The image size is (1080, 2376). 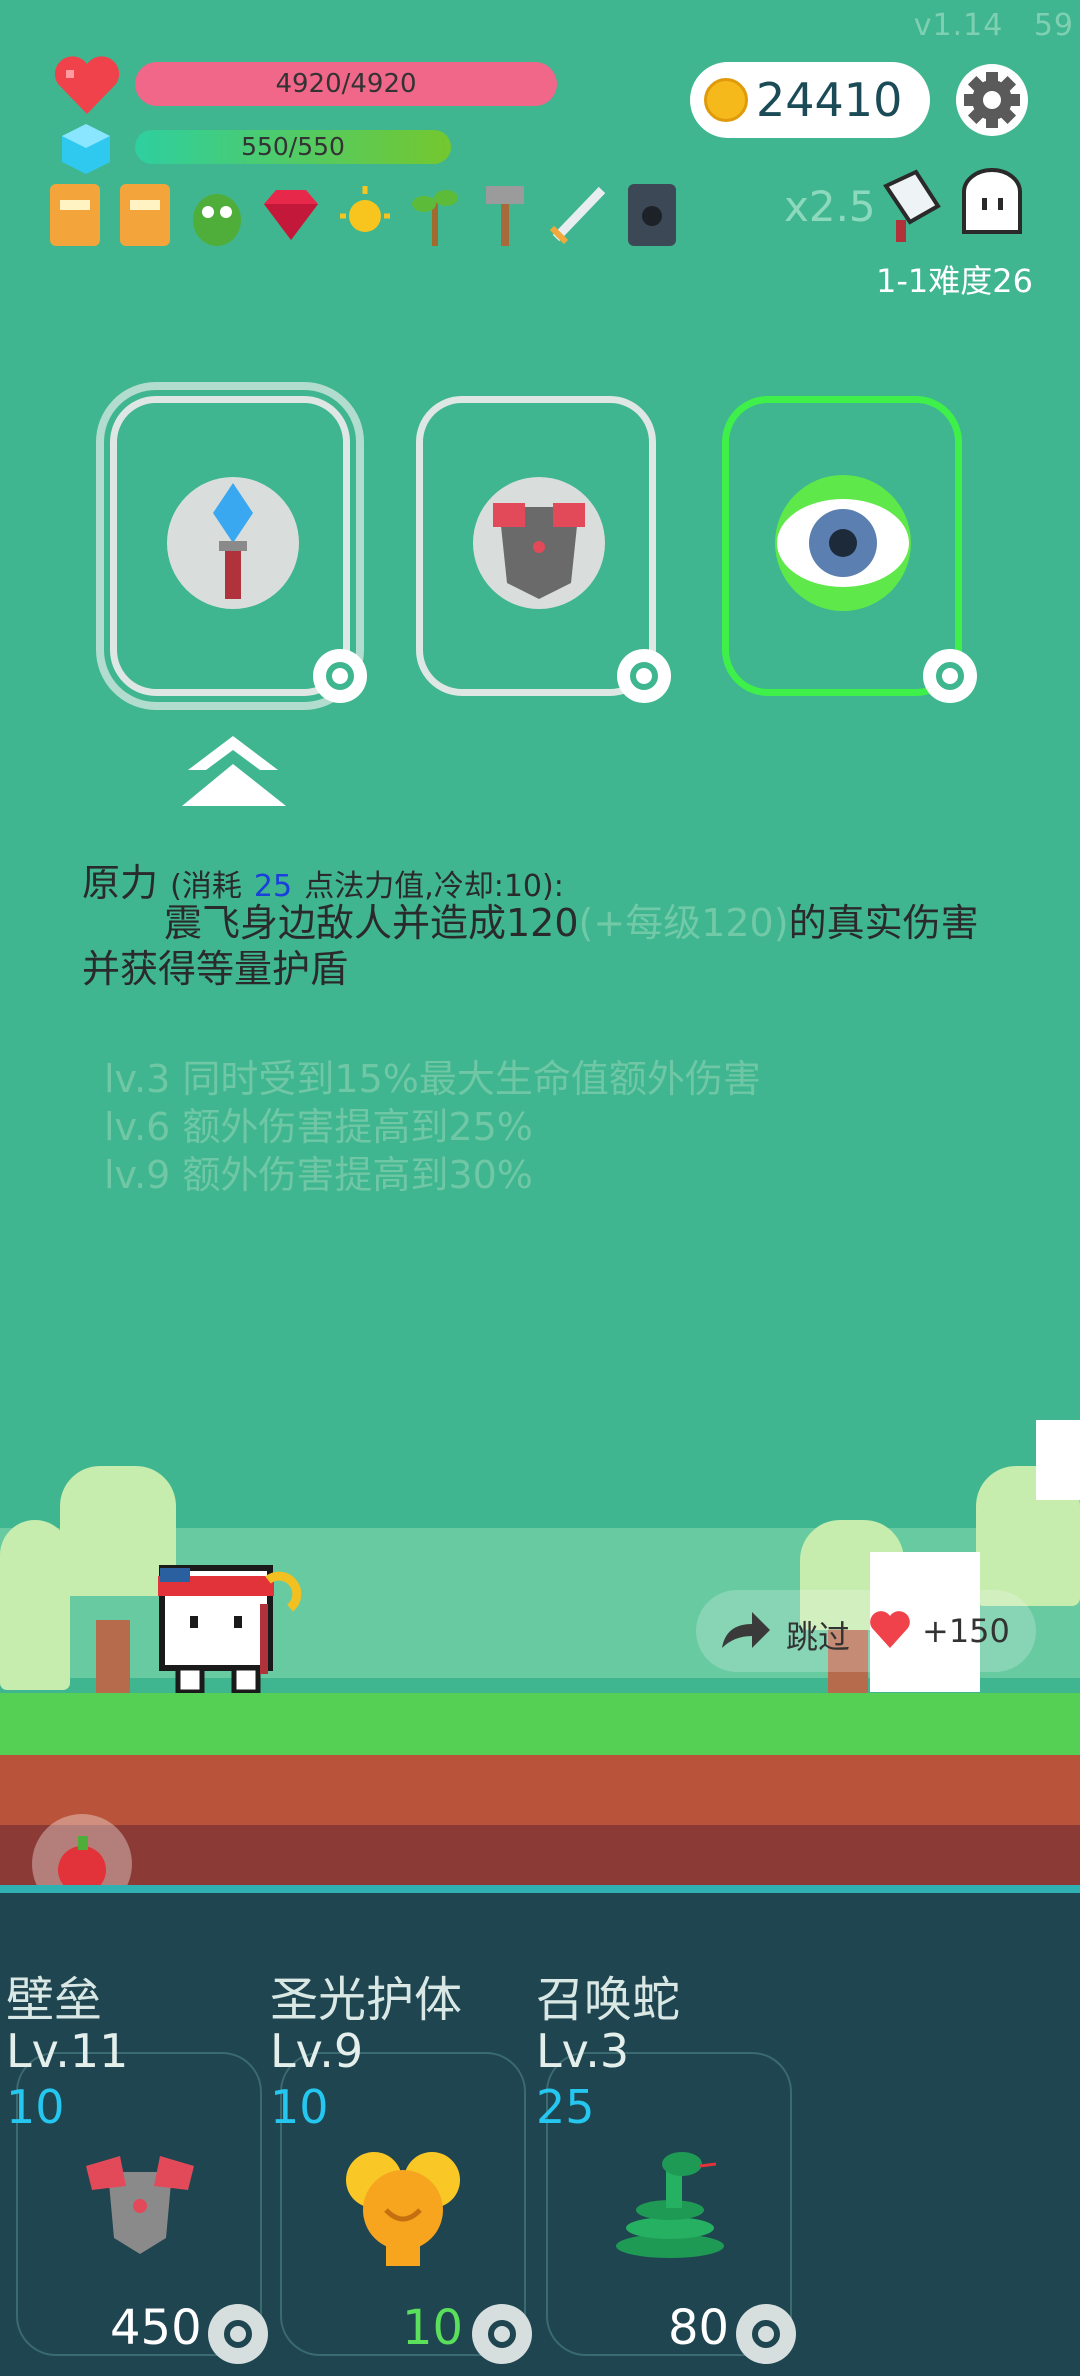 I want to click on skip-arrow-icon, so click(x=746, y=1630).